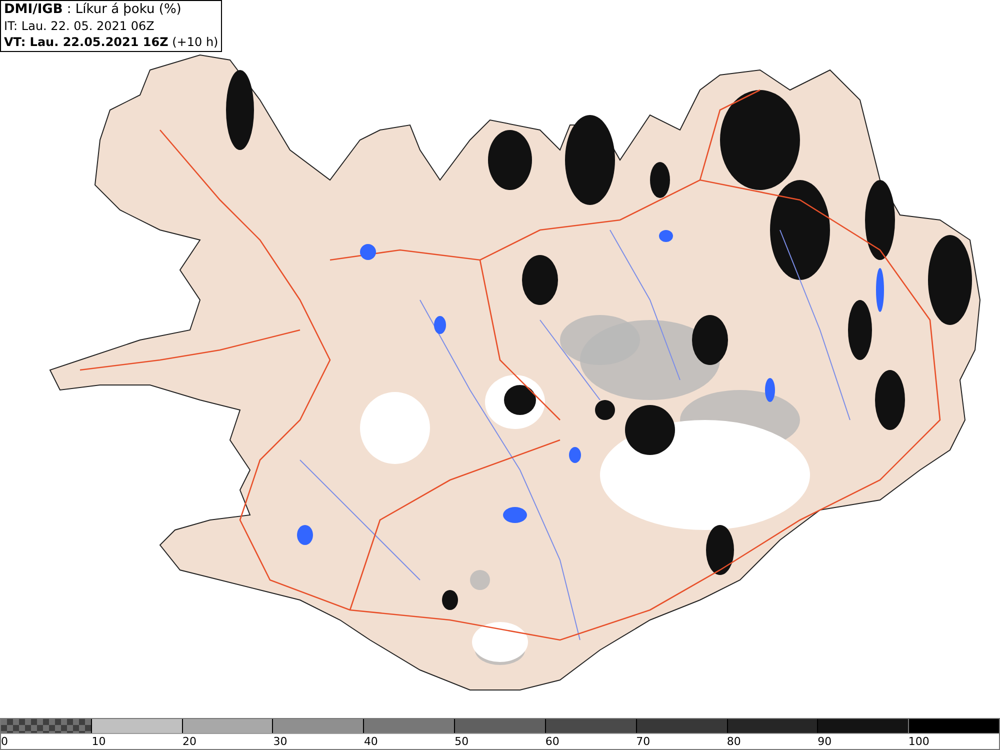 The image size is (1000, 750). I want to click on legend-label: 90, so click(825, 741).